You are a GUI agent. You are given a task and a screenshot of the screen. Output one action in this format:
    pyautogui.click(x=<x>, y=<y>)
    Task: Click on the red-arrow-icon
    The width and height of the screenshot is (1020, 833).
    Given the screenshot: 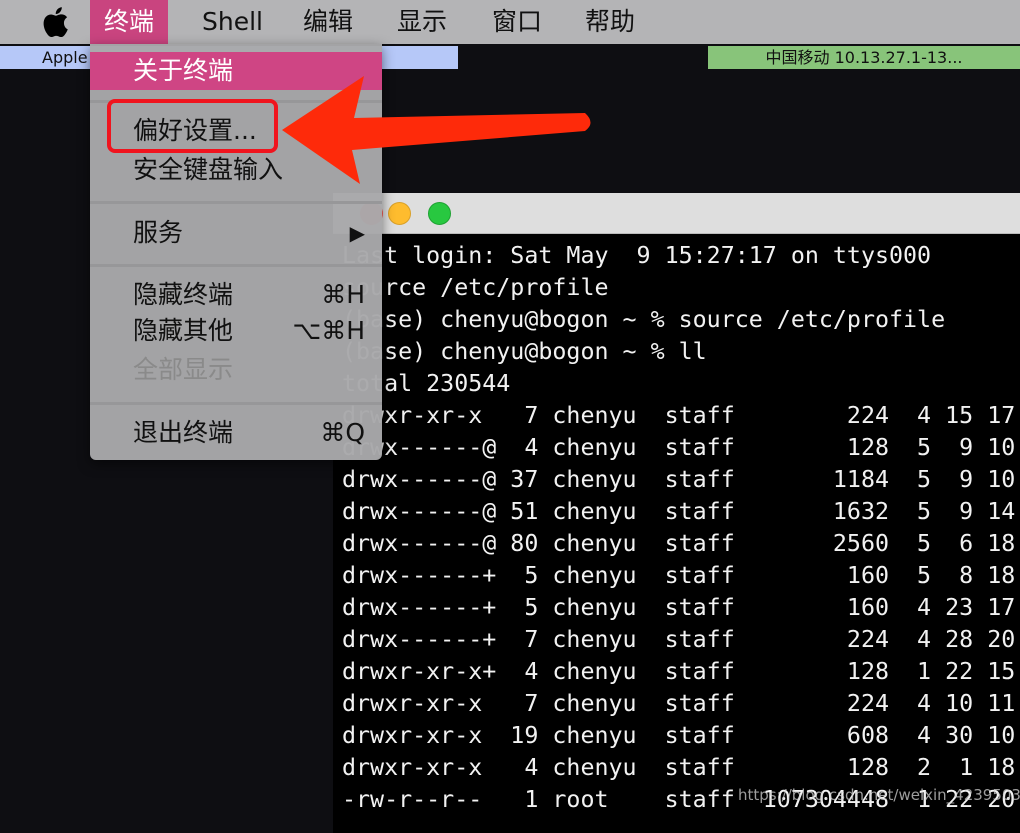 What is the action you would take?
    pyautogui.click(x=436, y=130)
    